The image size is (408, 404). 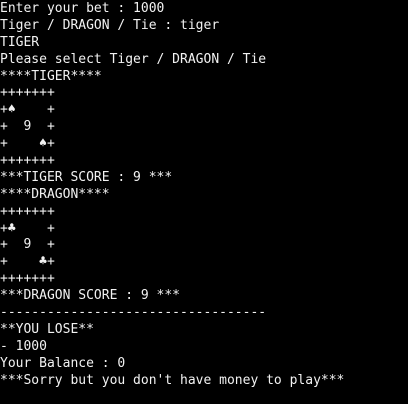 What do you see at coordinates (27, 110) in the screenshot?
I see `tiger-card-top-suit: +♠ +` at bounding box center [27, 110].